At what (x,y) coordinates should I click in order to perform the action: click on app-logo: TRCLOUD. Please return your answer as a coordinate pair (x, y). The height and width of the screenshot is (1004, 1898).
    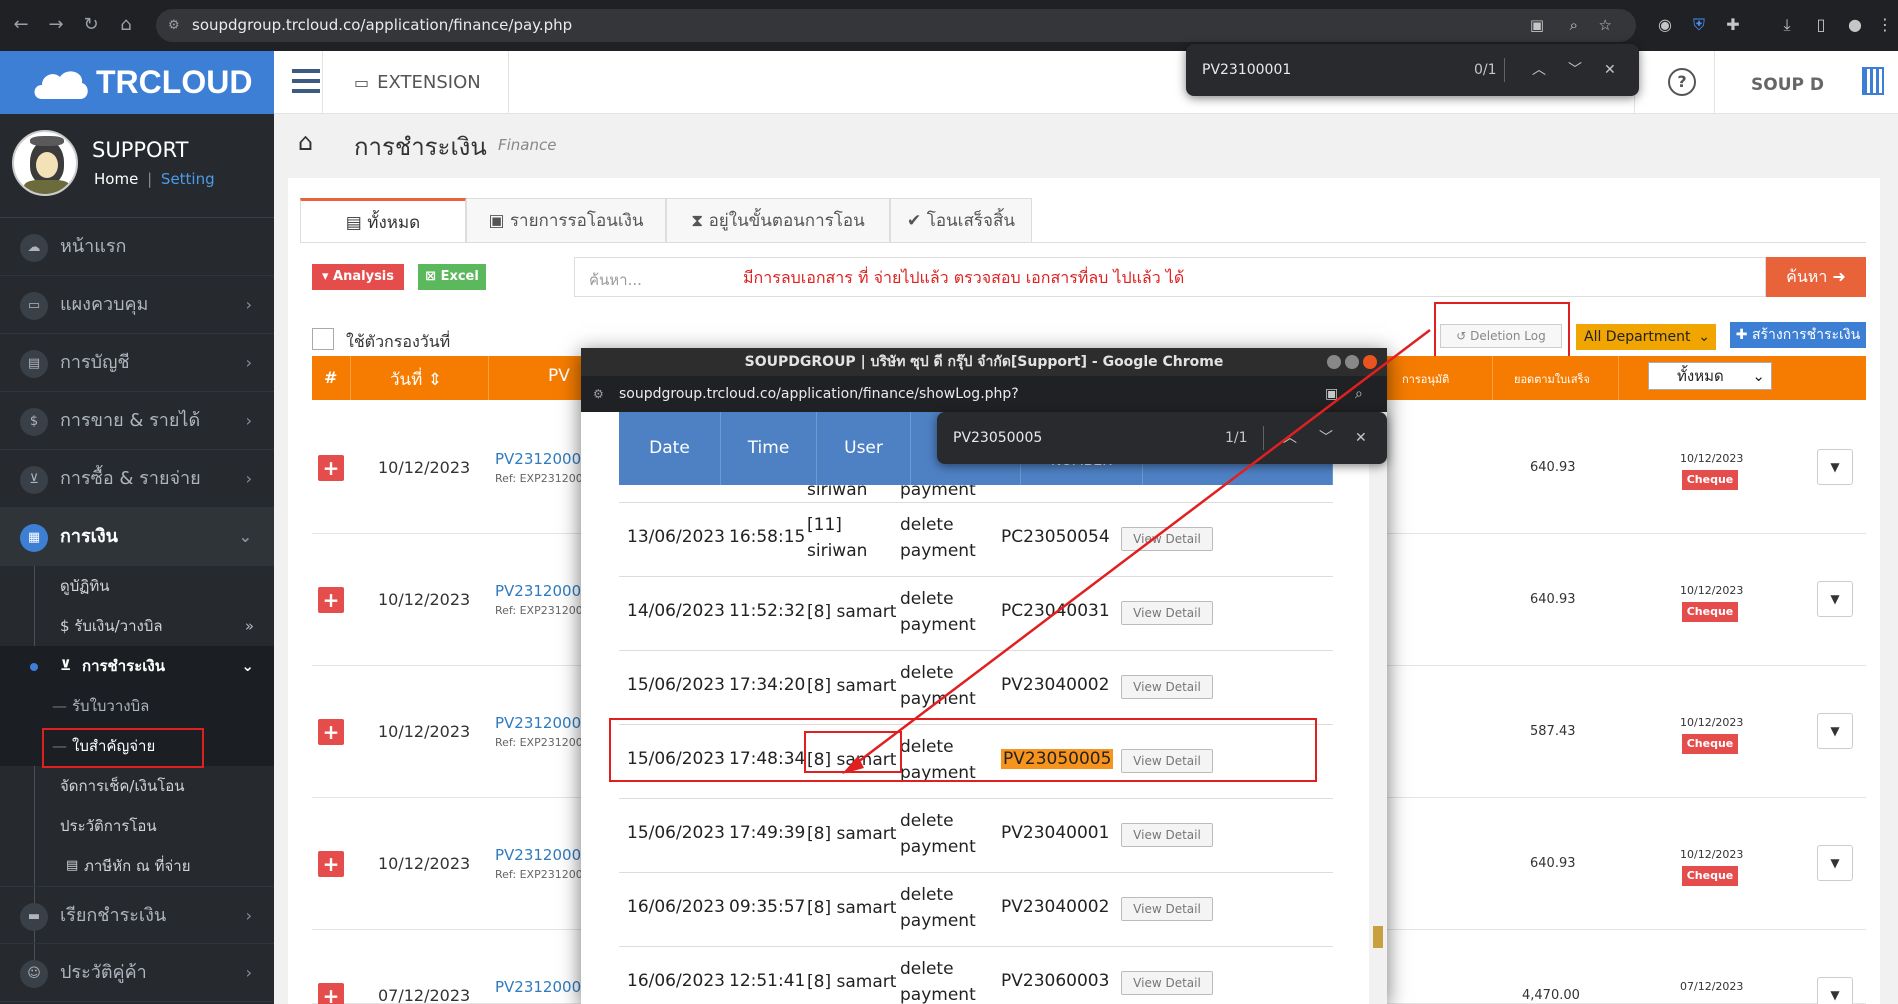
    Looking at the image, I should click on (137, 82).